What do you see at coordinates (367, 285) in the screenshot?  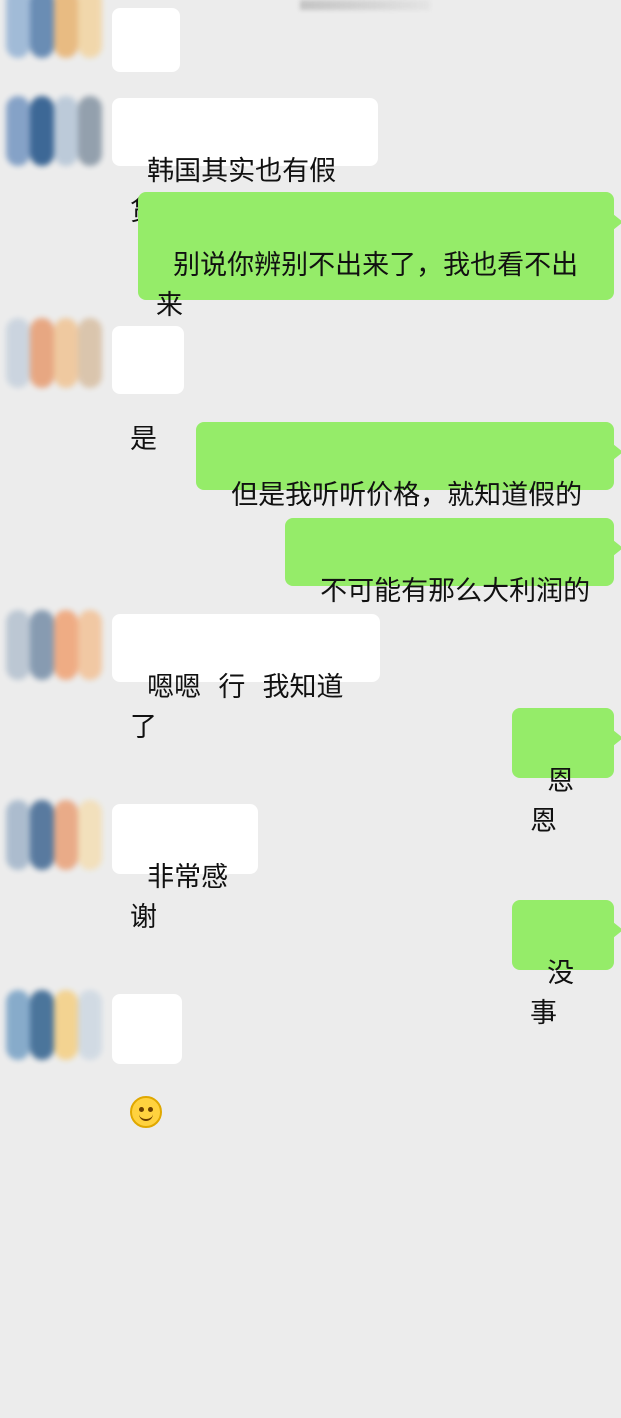 I see `message-text: 别说你辨别不出来了，我也看不出 来` at bounding box center [367, 285].